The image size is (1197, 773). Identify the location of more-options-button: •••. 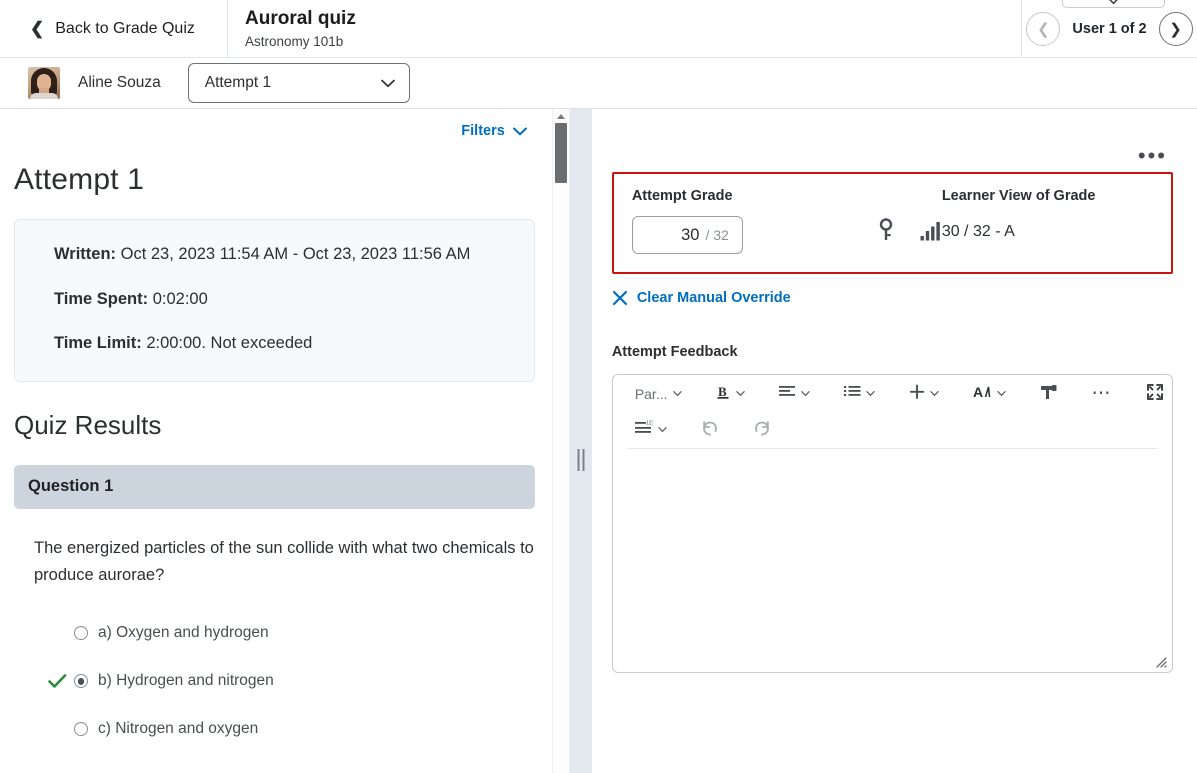
(1152, 156).